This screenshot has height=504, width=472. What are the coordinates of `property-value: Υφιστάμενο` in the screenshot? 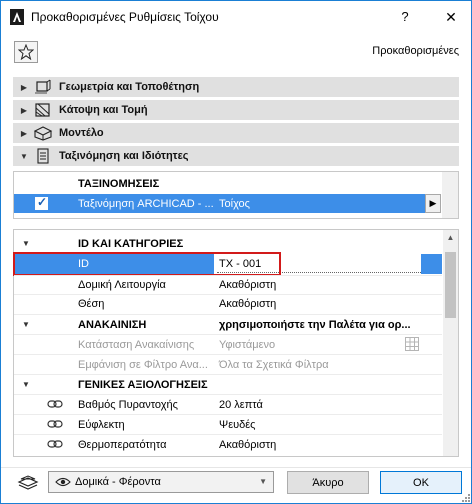 It's located at (247, 344).